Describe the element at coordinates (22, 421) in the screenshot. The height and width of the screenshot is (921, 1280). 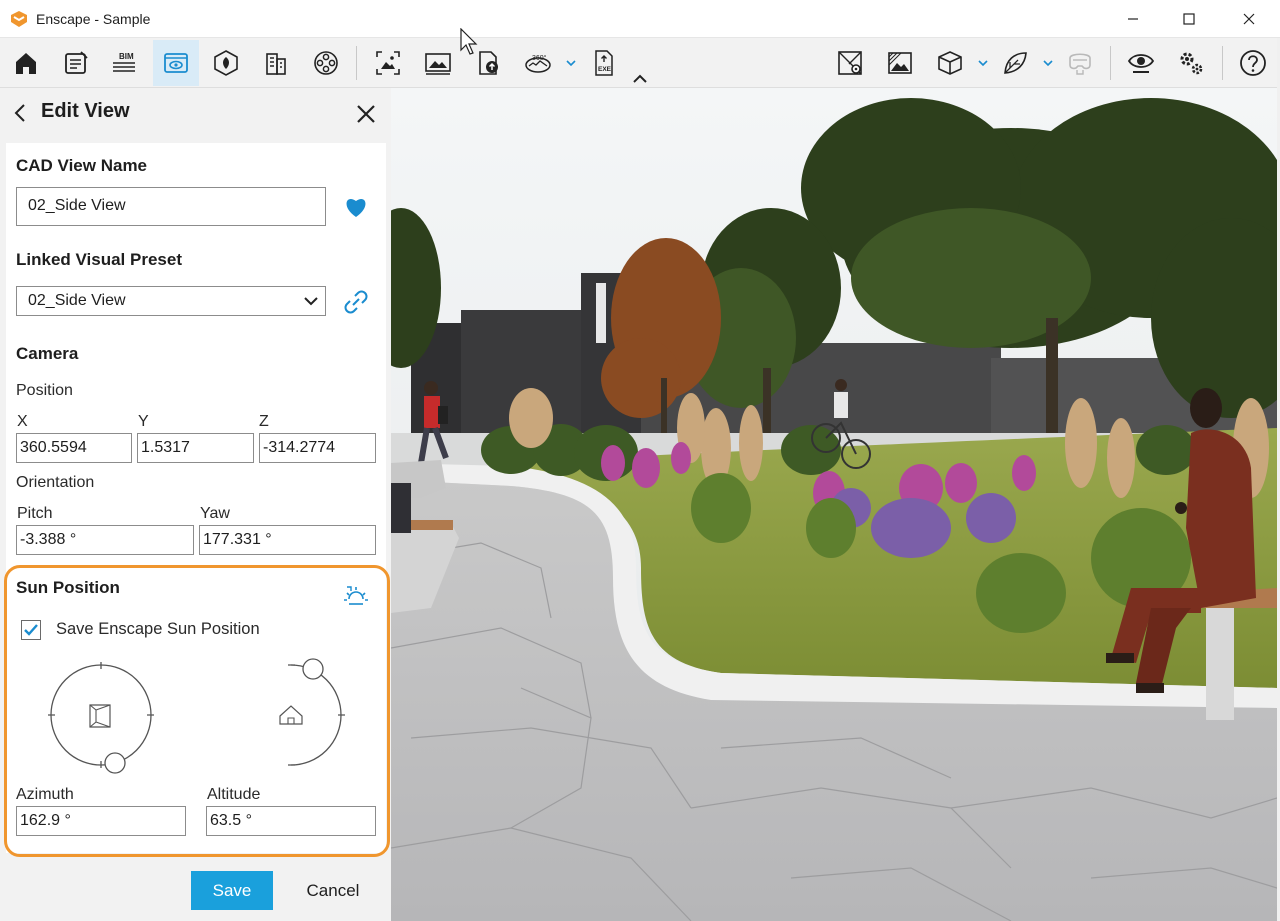
I see `x-label: X` at that location.